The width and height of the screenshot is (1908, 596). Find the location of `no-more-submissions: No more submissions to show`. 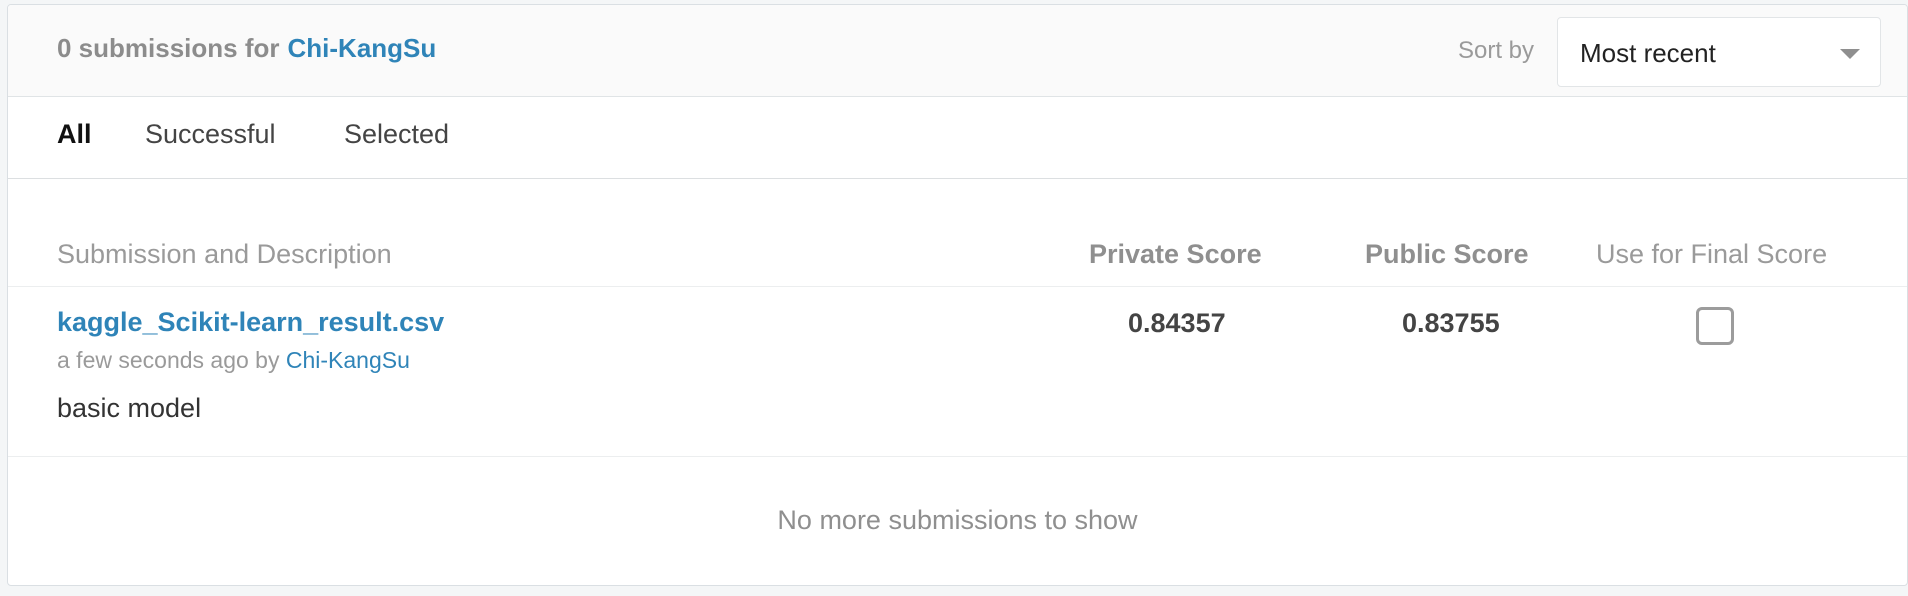

no-more-submissions: No more submissions to show is located at coordinates (957, 520).